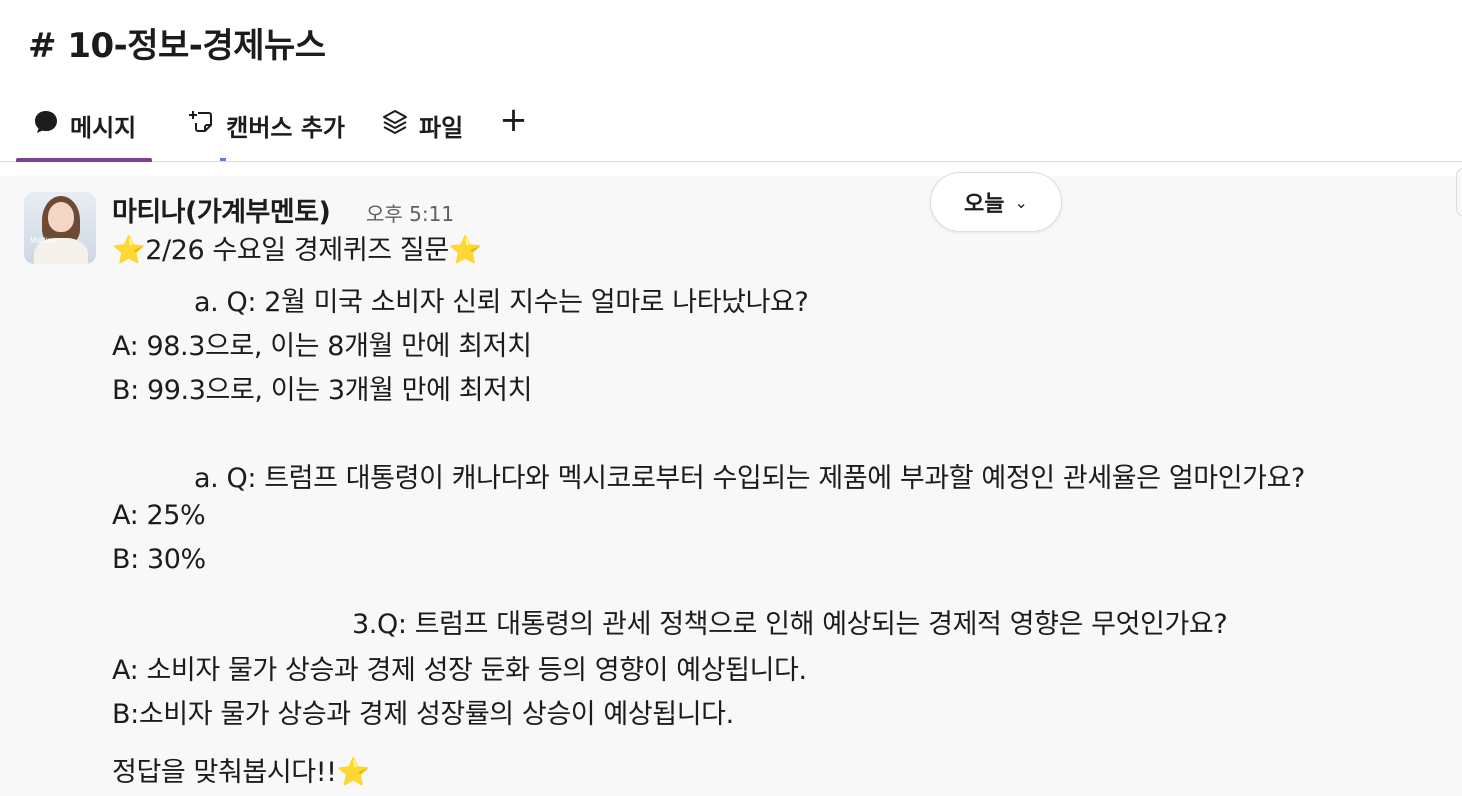 The width and height of the screenshot is (1462, 796). I want to click on tab-add-button: +, so click(513, 129).